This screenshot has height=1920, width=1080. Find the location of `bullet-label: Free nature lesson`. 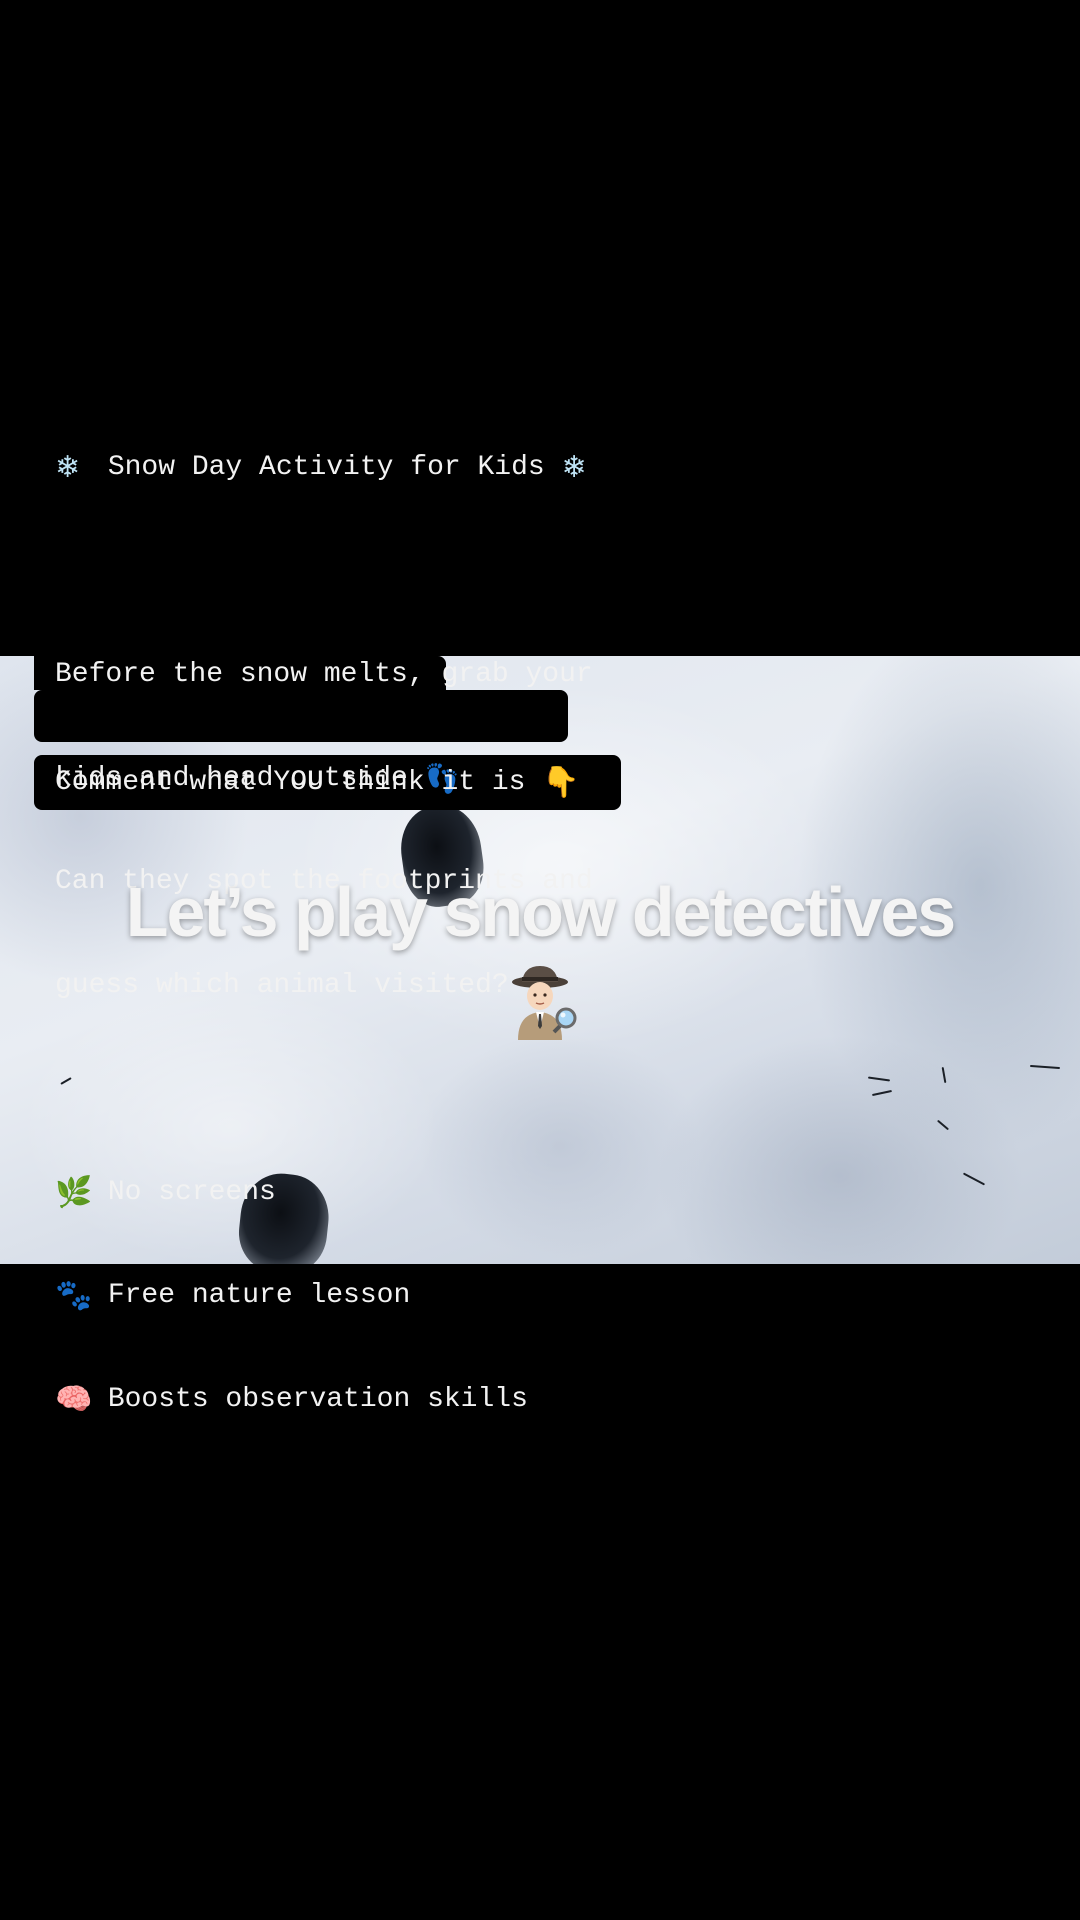

bullet-label: Free nature lesson is located at coordinates (259, 1295).